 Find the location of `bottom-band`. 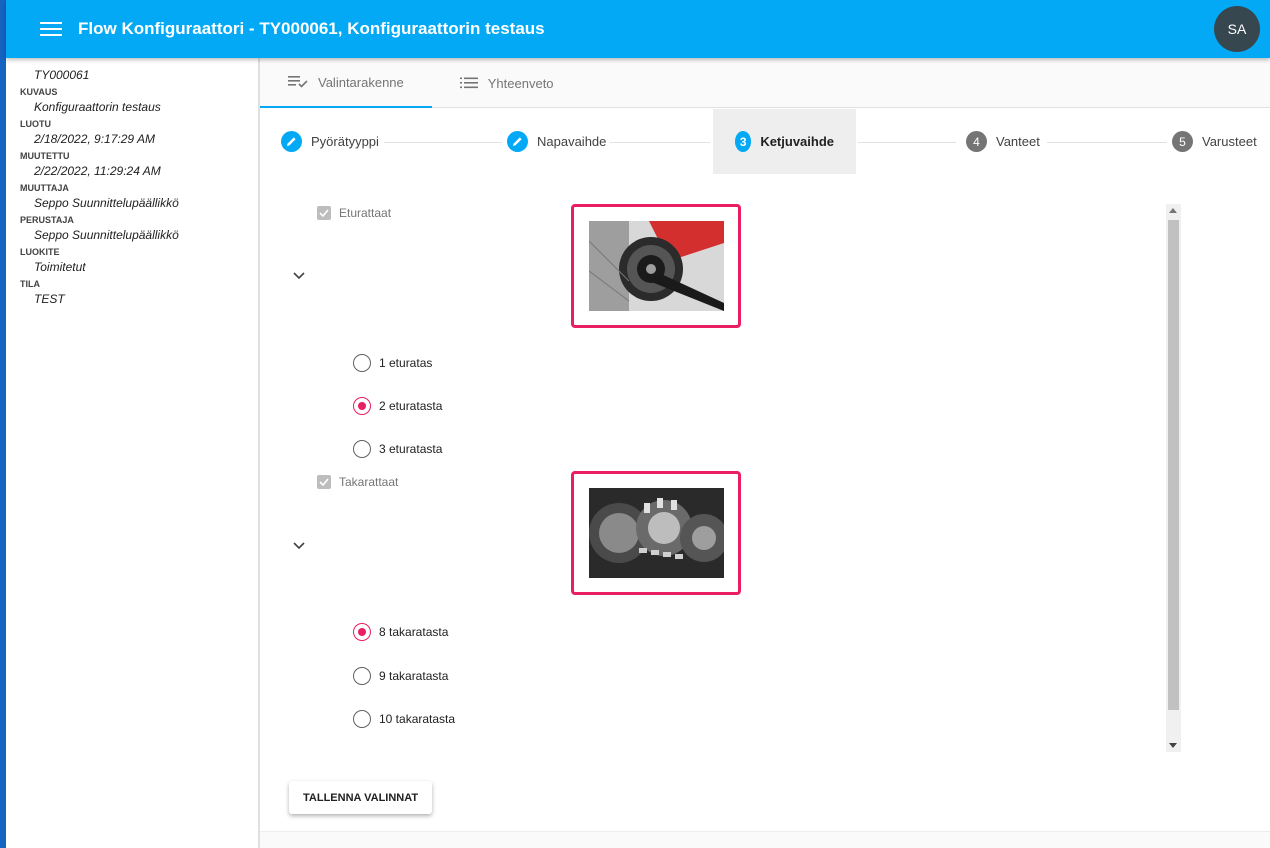

bottom-band is located at coordinates (765, 839).